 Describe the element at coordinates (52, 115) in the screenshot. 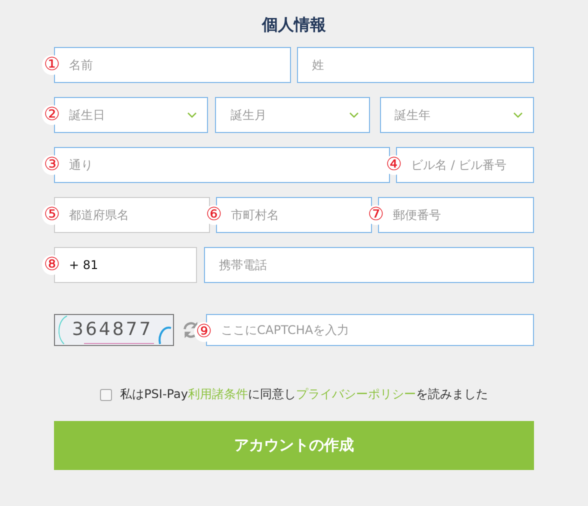

I see `number-marker: ②` at that location.